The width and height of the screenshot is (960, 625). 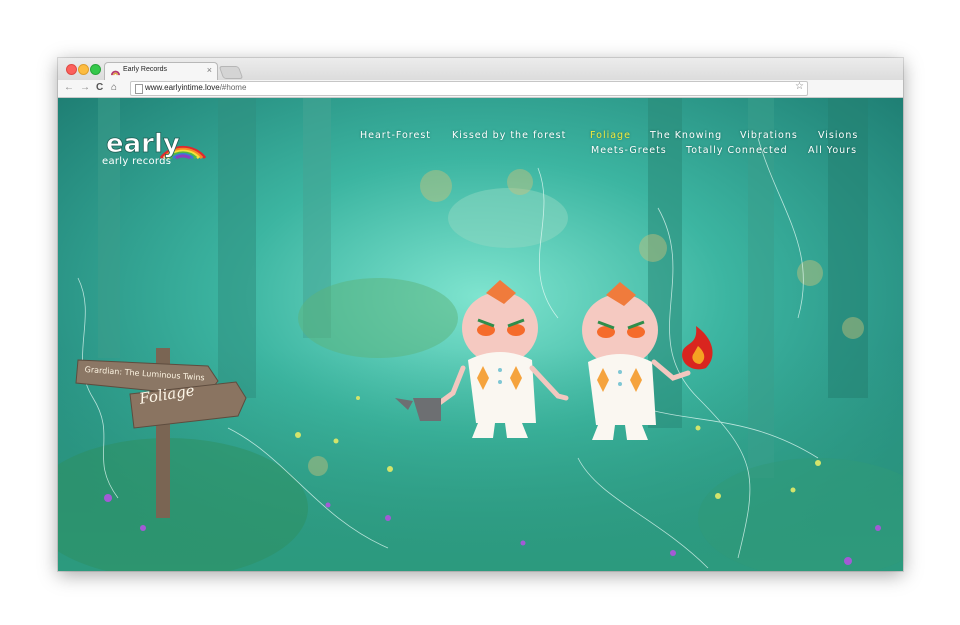 What do you see at coordinates (114, 88) in the screenshot?
I see `home-button: ⌂` at bounding box center [114, 88].